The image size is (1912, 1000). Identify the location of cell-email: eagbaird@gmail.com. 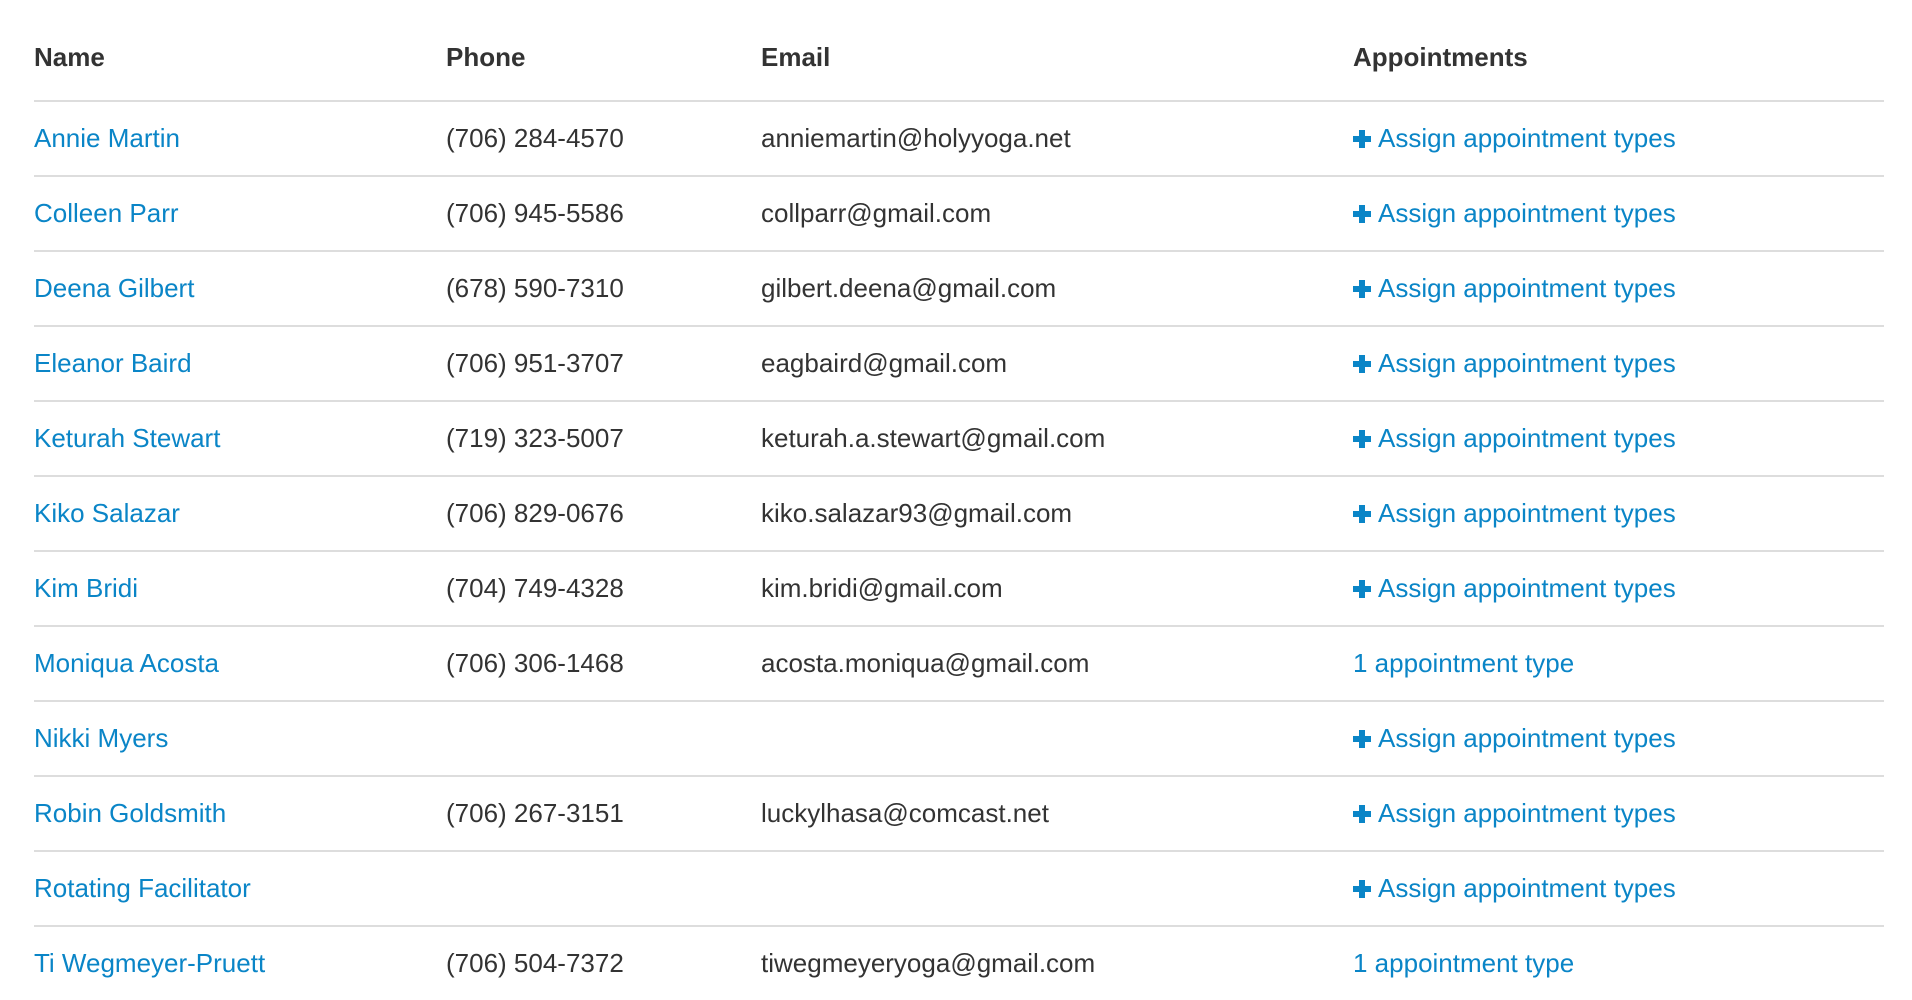
(1057, 364).